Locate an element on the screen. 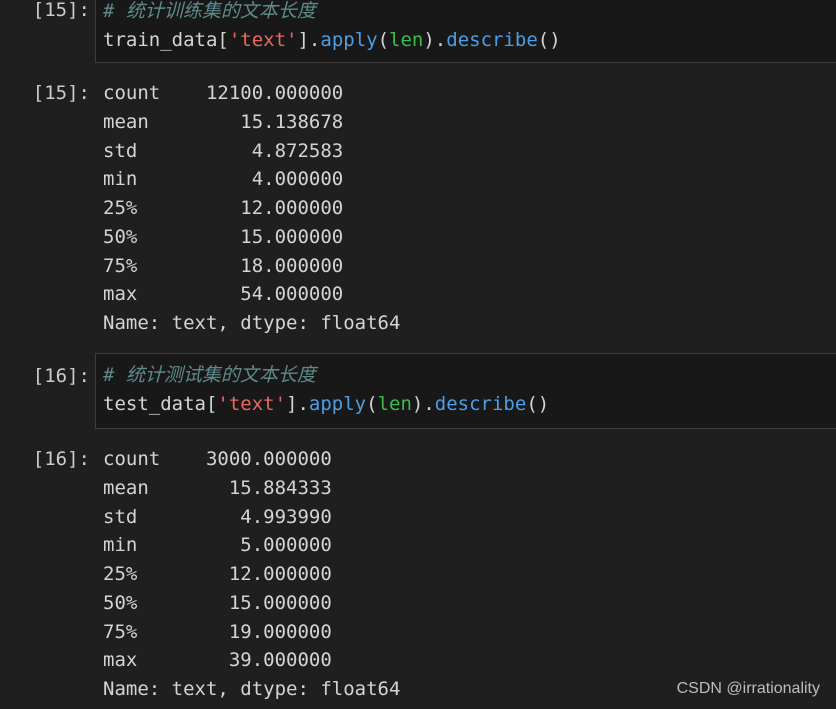 The width and height of the screenshot is (836, 709). code-comment: # 统计训练集的文本长度 is located at coordinates (209, 11).